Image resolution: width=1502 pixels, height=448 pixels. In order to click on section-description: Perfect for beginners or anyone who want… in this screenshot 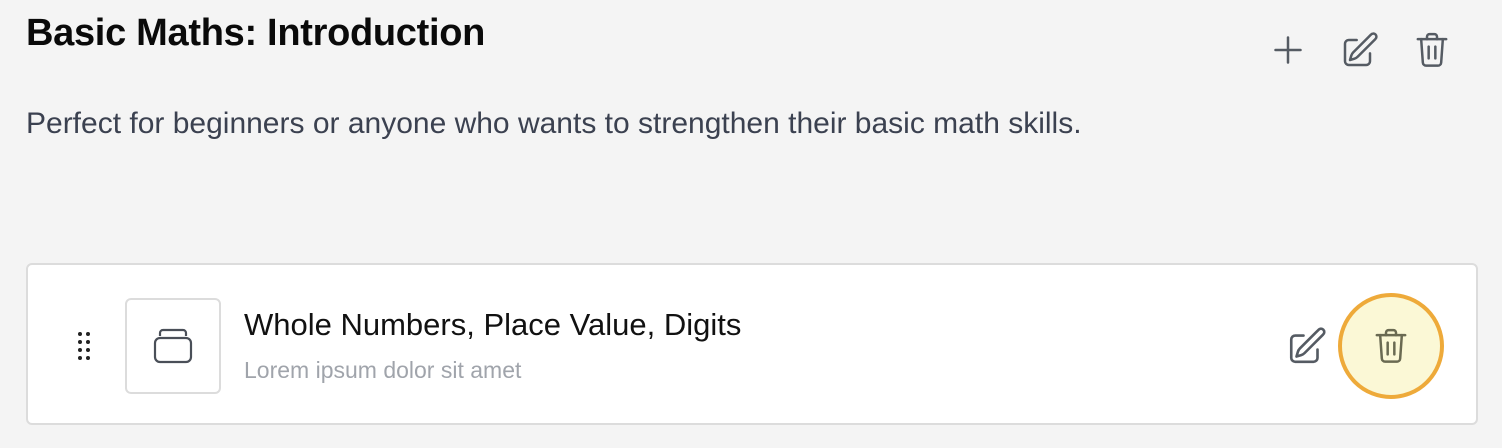, I will do `click(554, 123)`.